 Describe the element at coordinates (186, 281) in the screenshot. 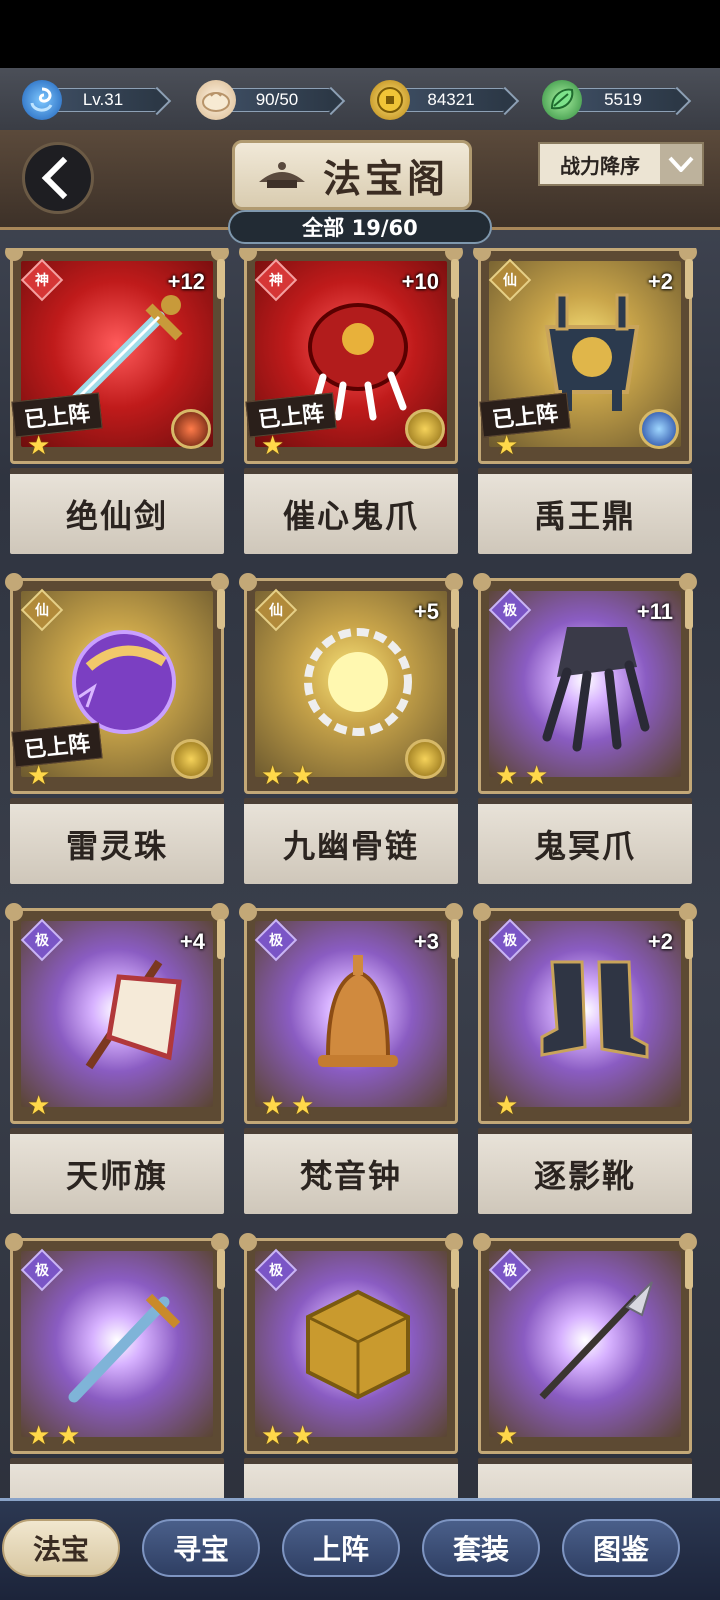

I see `enhance-level: +12` at that location.